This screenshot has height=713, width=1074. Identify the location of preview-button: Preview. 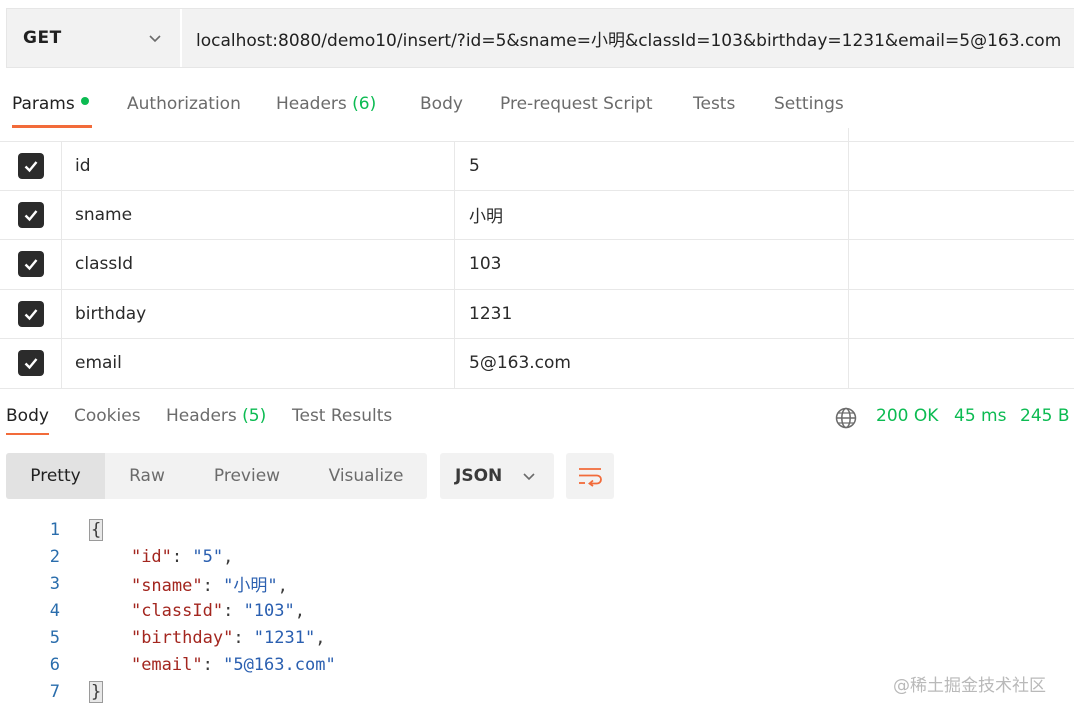
(247, 476).